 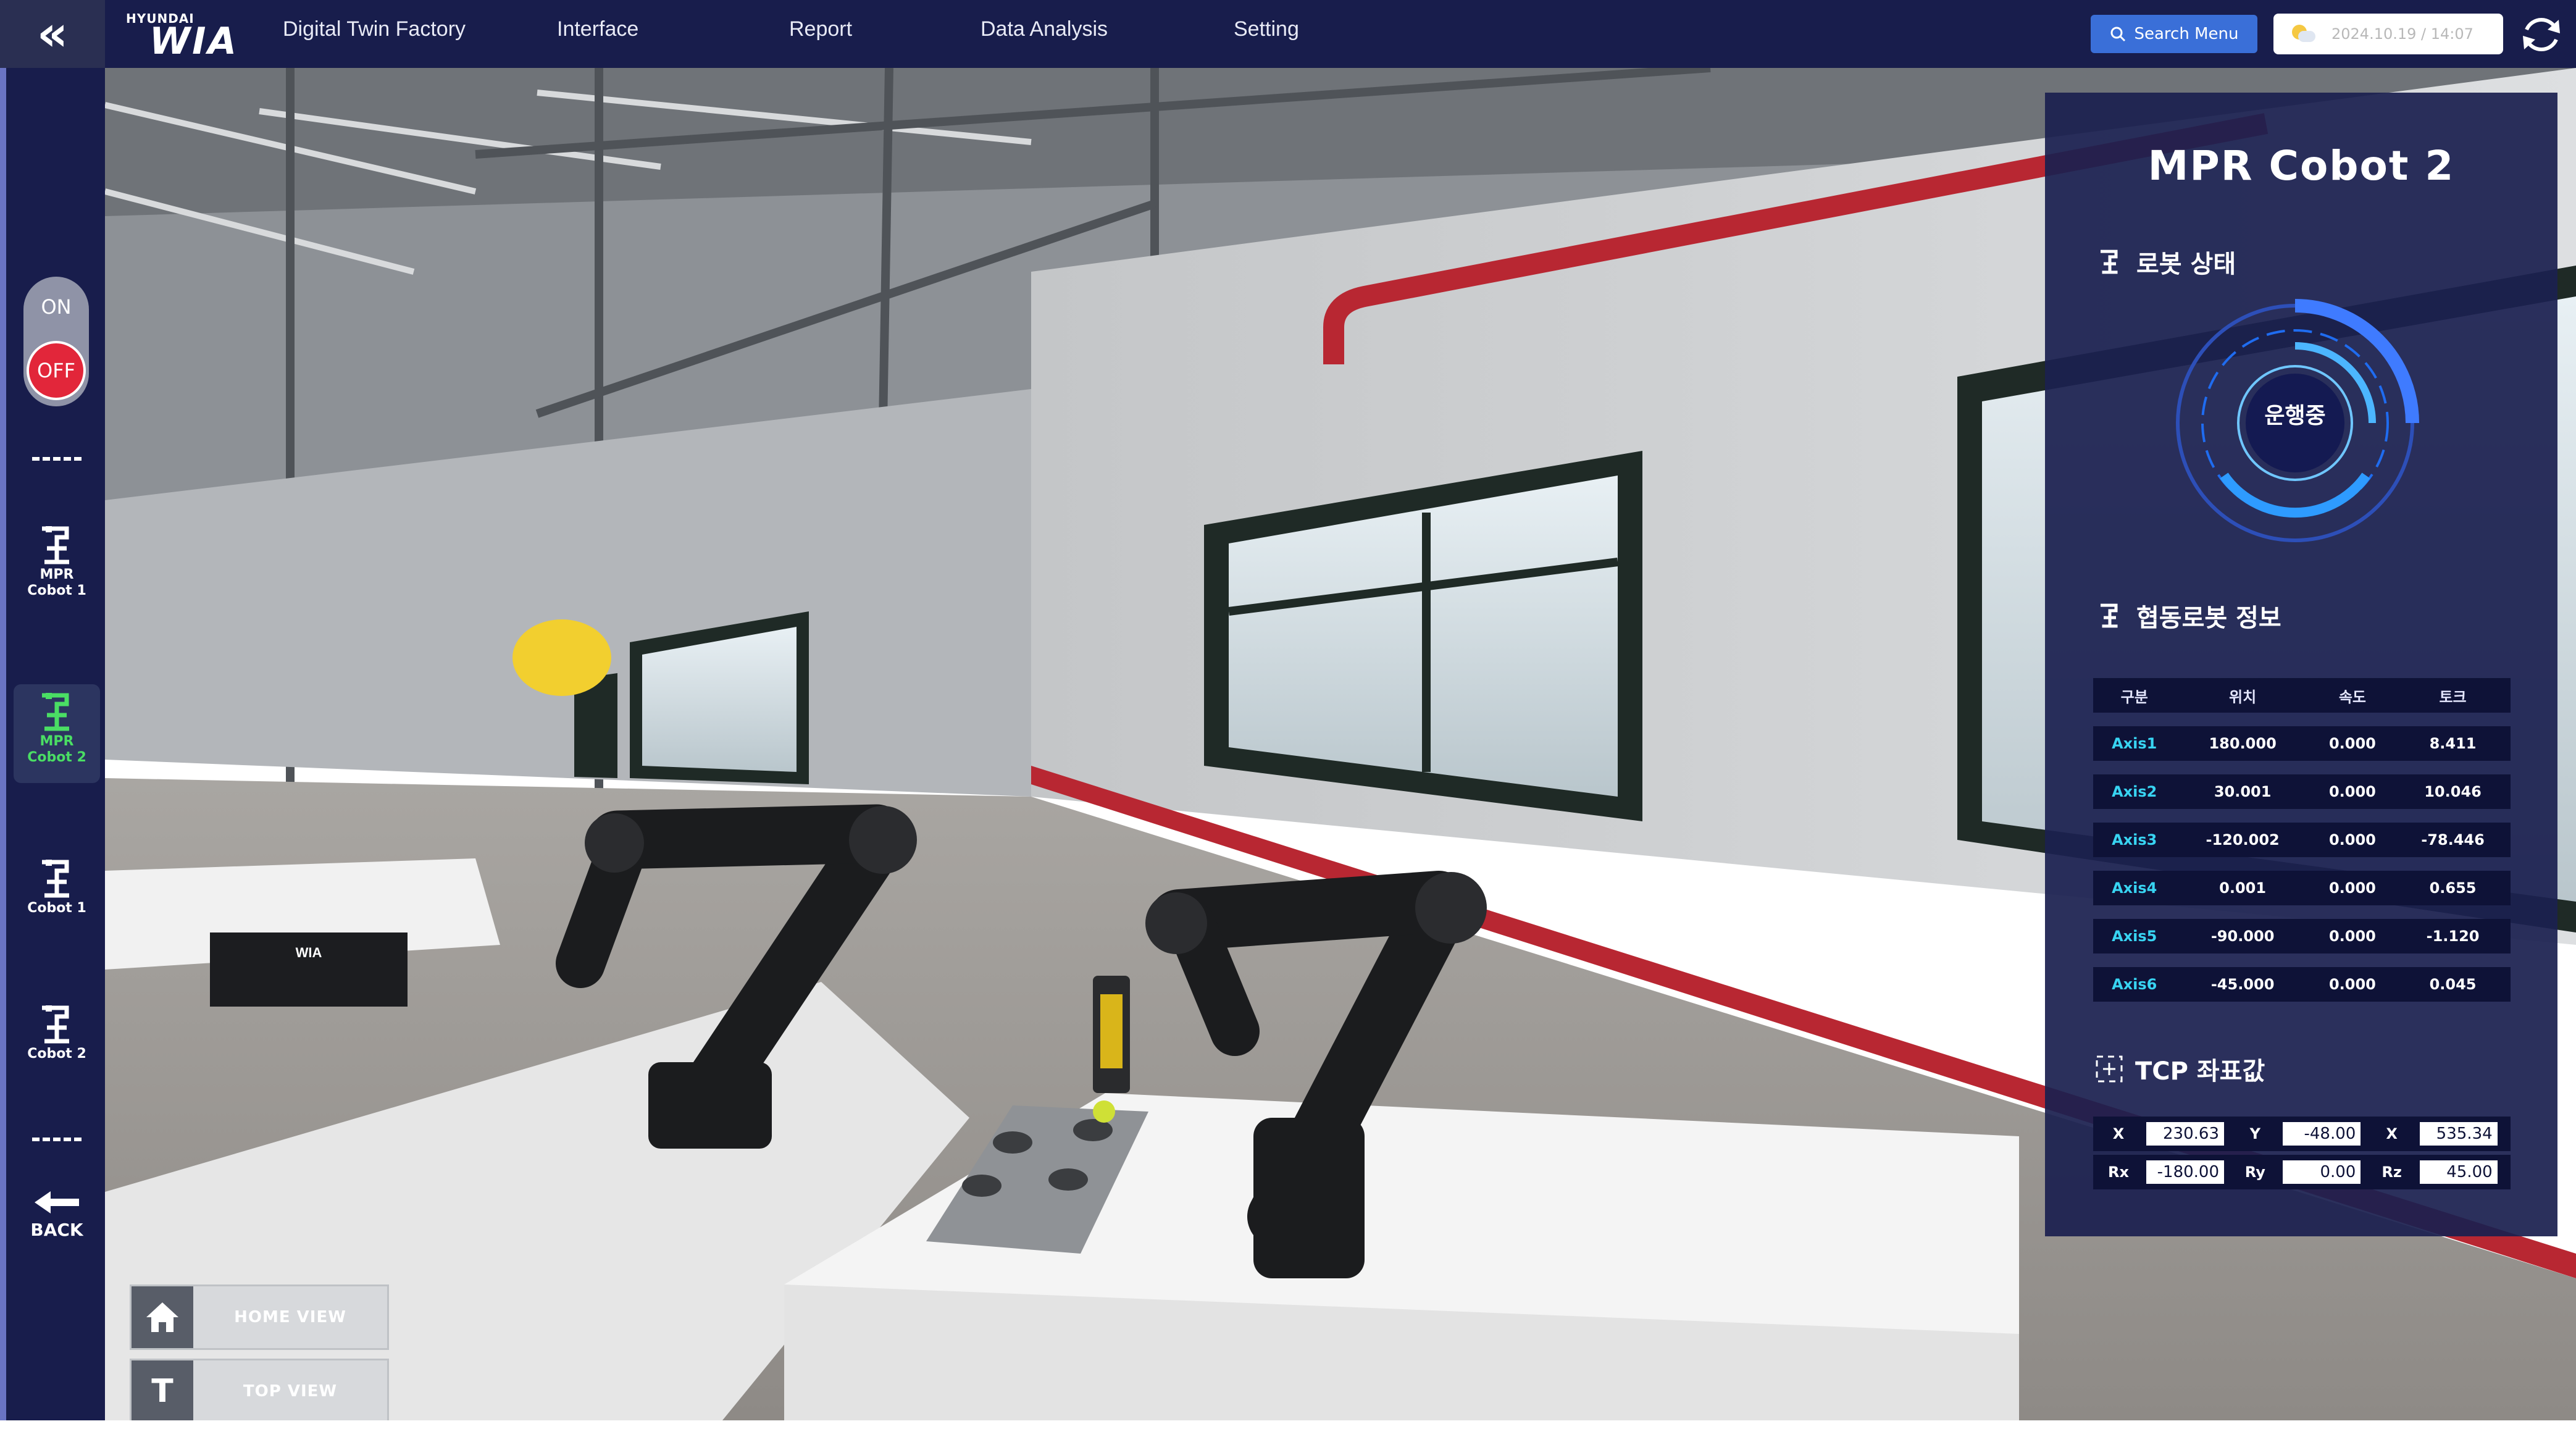 What do you see at coordinates (2541, 34) in the screenshot?
I see `refresh-icon` at bounding box center [2541, 34].